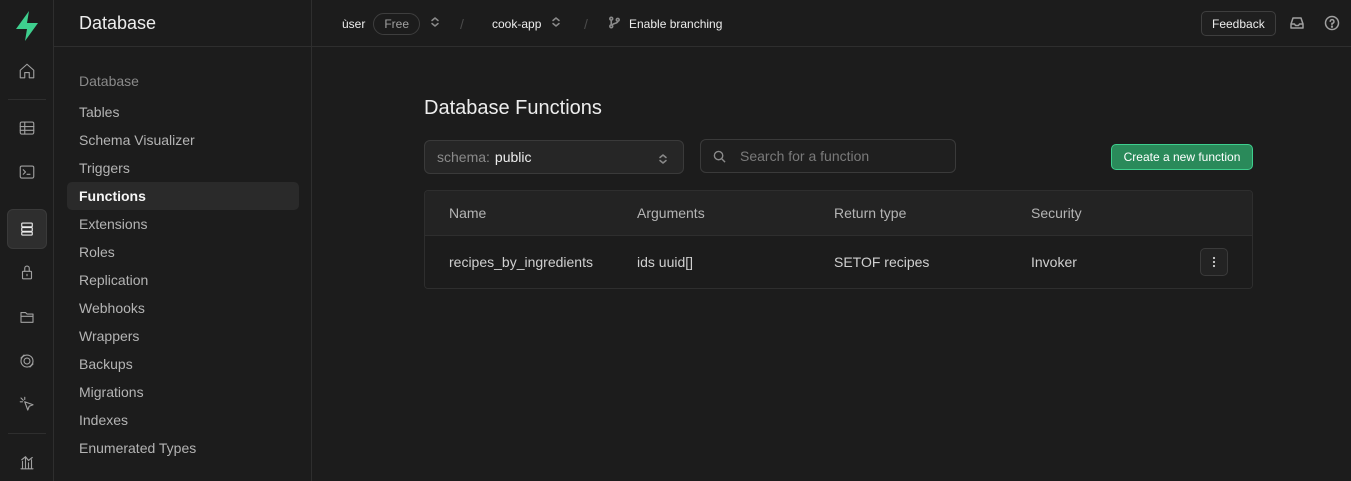 This screenshot has width=1351, height=481. What do you see at coordinates (517, 23) in the screenshot?
I see `project-name: cook-app` at bounding box center [517, 23].